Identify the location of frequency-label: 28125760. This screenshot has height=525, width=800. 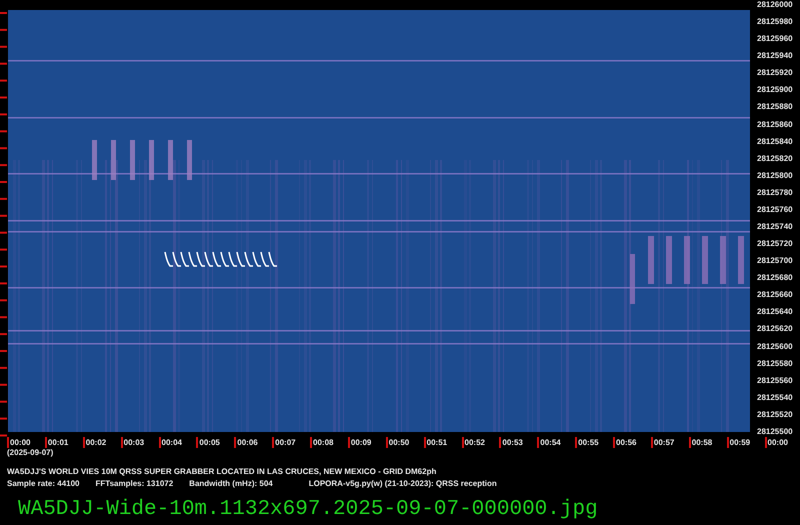
(775, 209).